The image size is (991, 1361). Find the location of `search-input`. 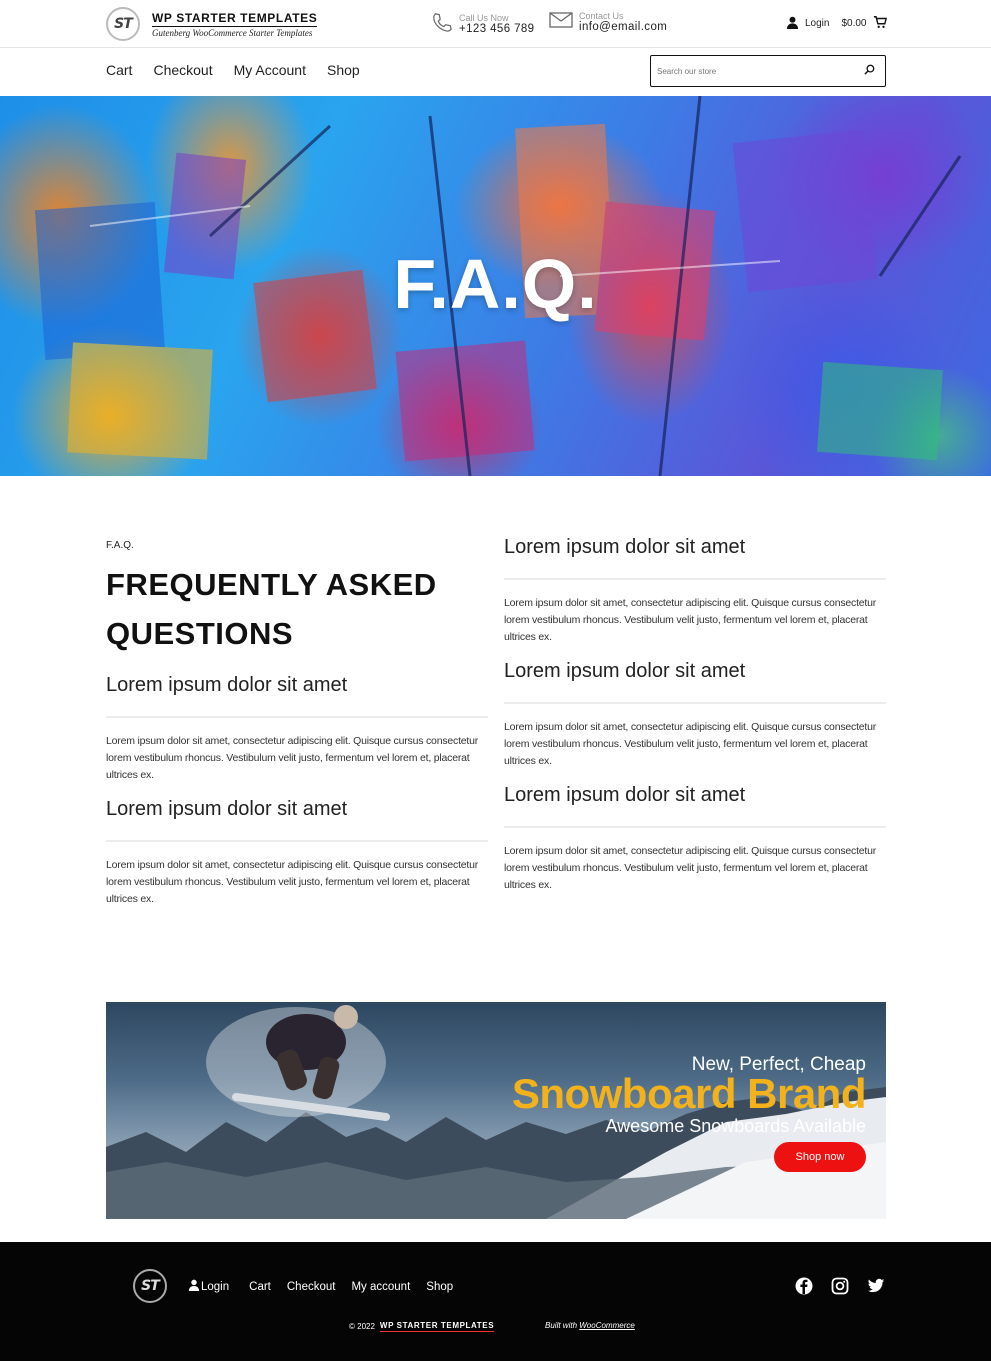

search-input is located at coordinates (760, 71).